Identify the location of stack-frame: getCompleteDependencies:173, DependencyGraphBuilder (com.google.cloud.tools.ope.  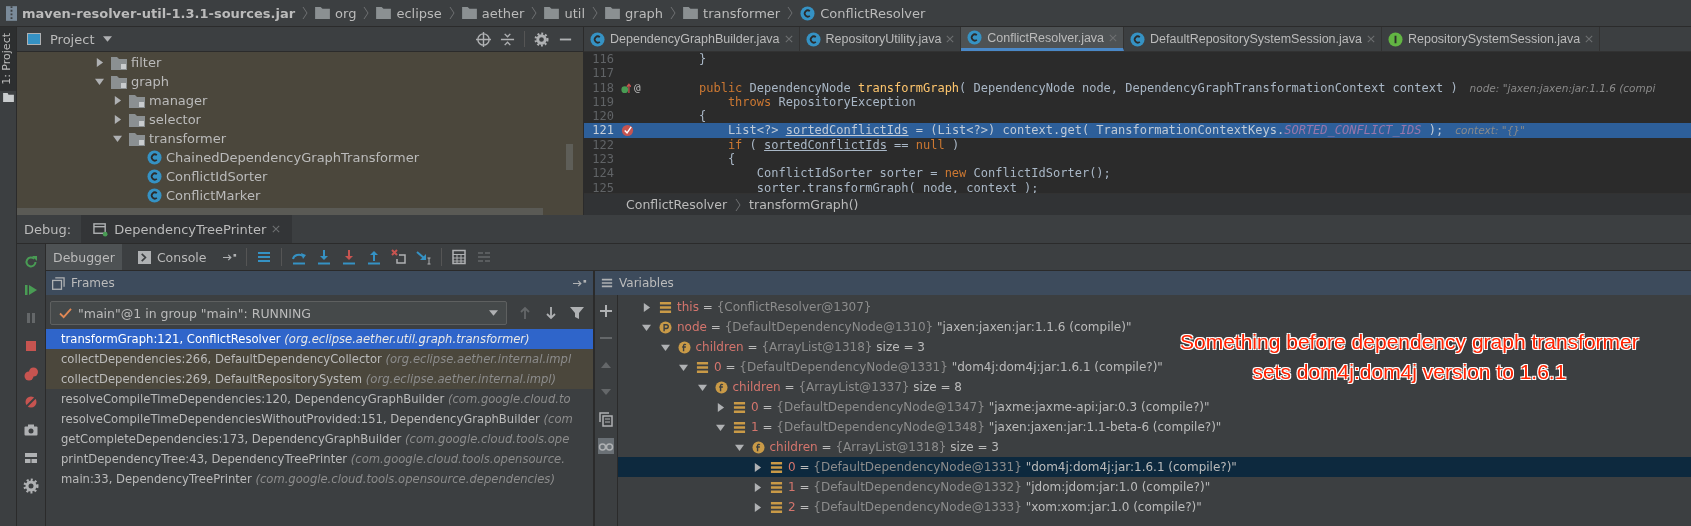
(319, 439).